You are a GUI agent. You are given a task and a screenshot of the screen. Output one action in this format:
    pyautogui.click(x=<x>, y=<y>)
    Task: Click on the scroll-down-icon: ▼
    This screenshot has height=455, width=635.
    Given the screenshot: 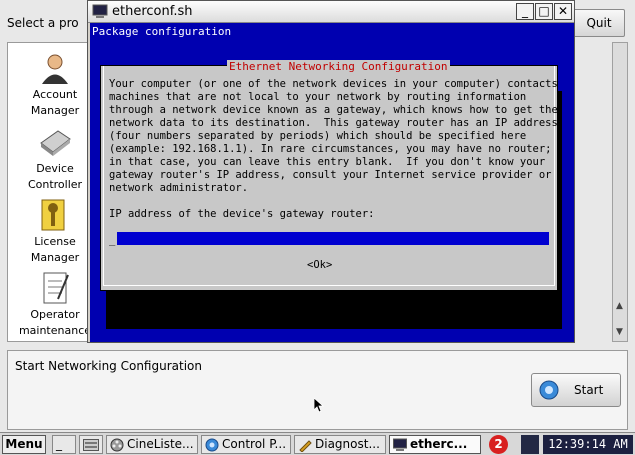 What is the action you would take?
    pyautogui.click(x=619, y=332)
    